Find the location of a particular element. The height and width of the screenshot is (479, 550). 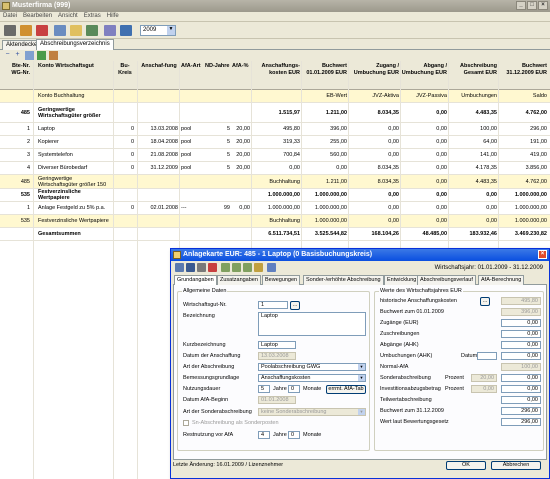

book-icon is located at coordinates (10, 30).